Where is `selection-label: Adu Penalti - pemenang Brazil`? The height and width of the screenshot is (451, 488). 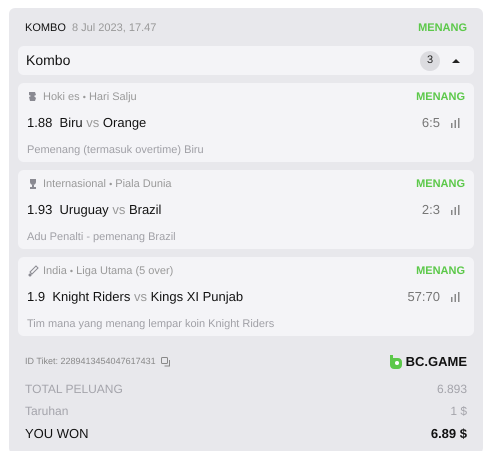 selection-label: Adu Penalti - pemenang Brazil is located at coordinates (102, 237).